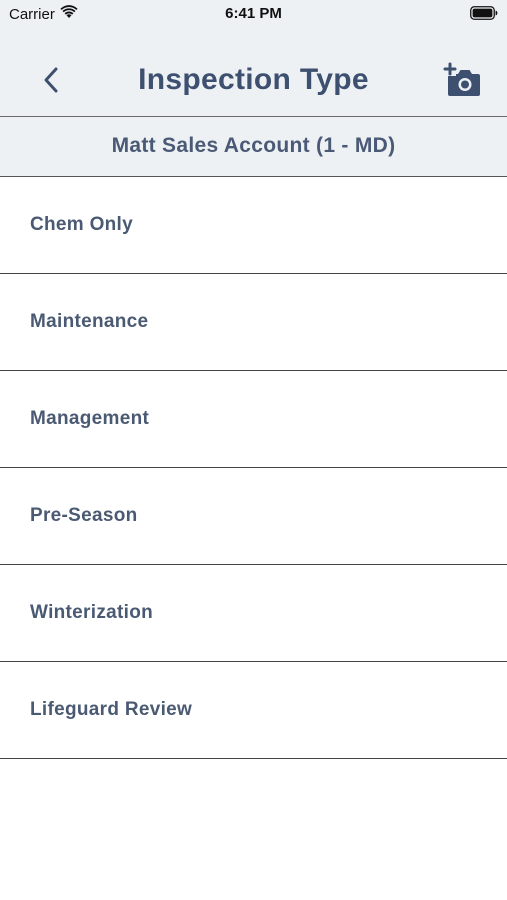 The height and width of the screenshot is (900, 507). I want to click on add-photo-camera-icon, so click(461, 79).